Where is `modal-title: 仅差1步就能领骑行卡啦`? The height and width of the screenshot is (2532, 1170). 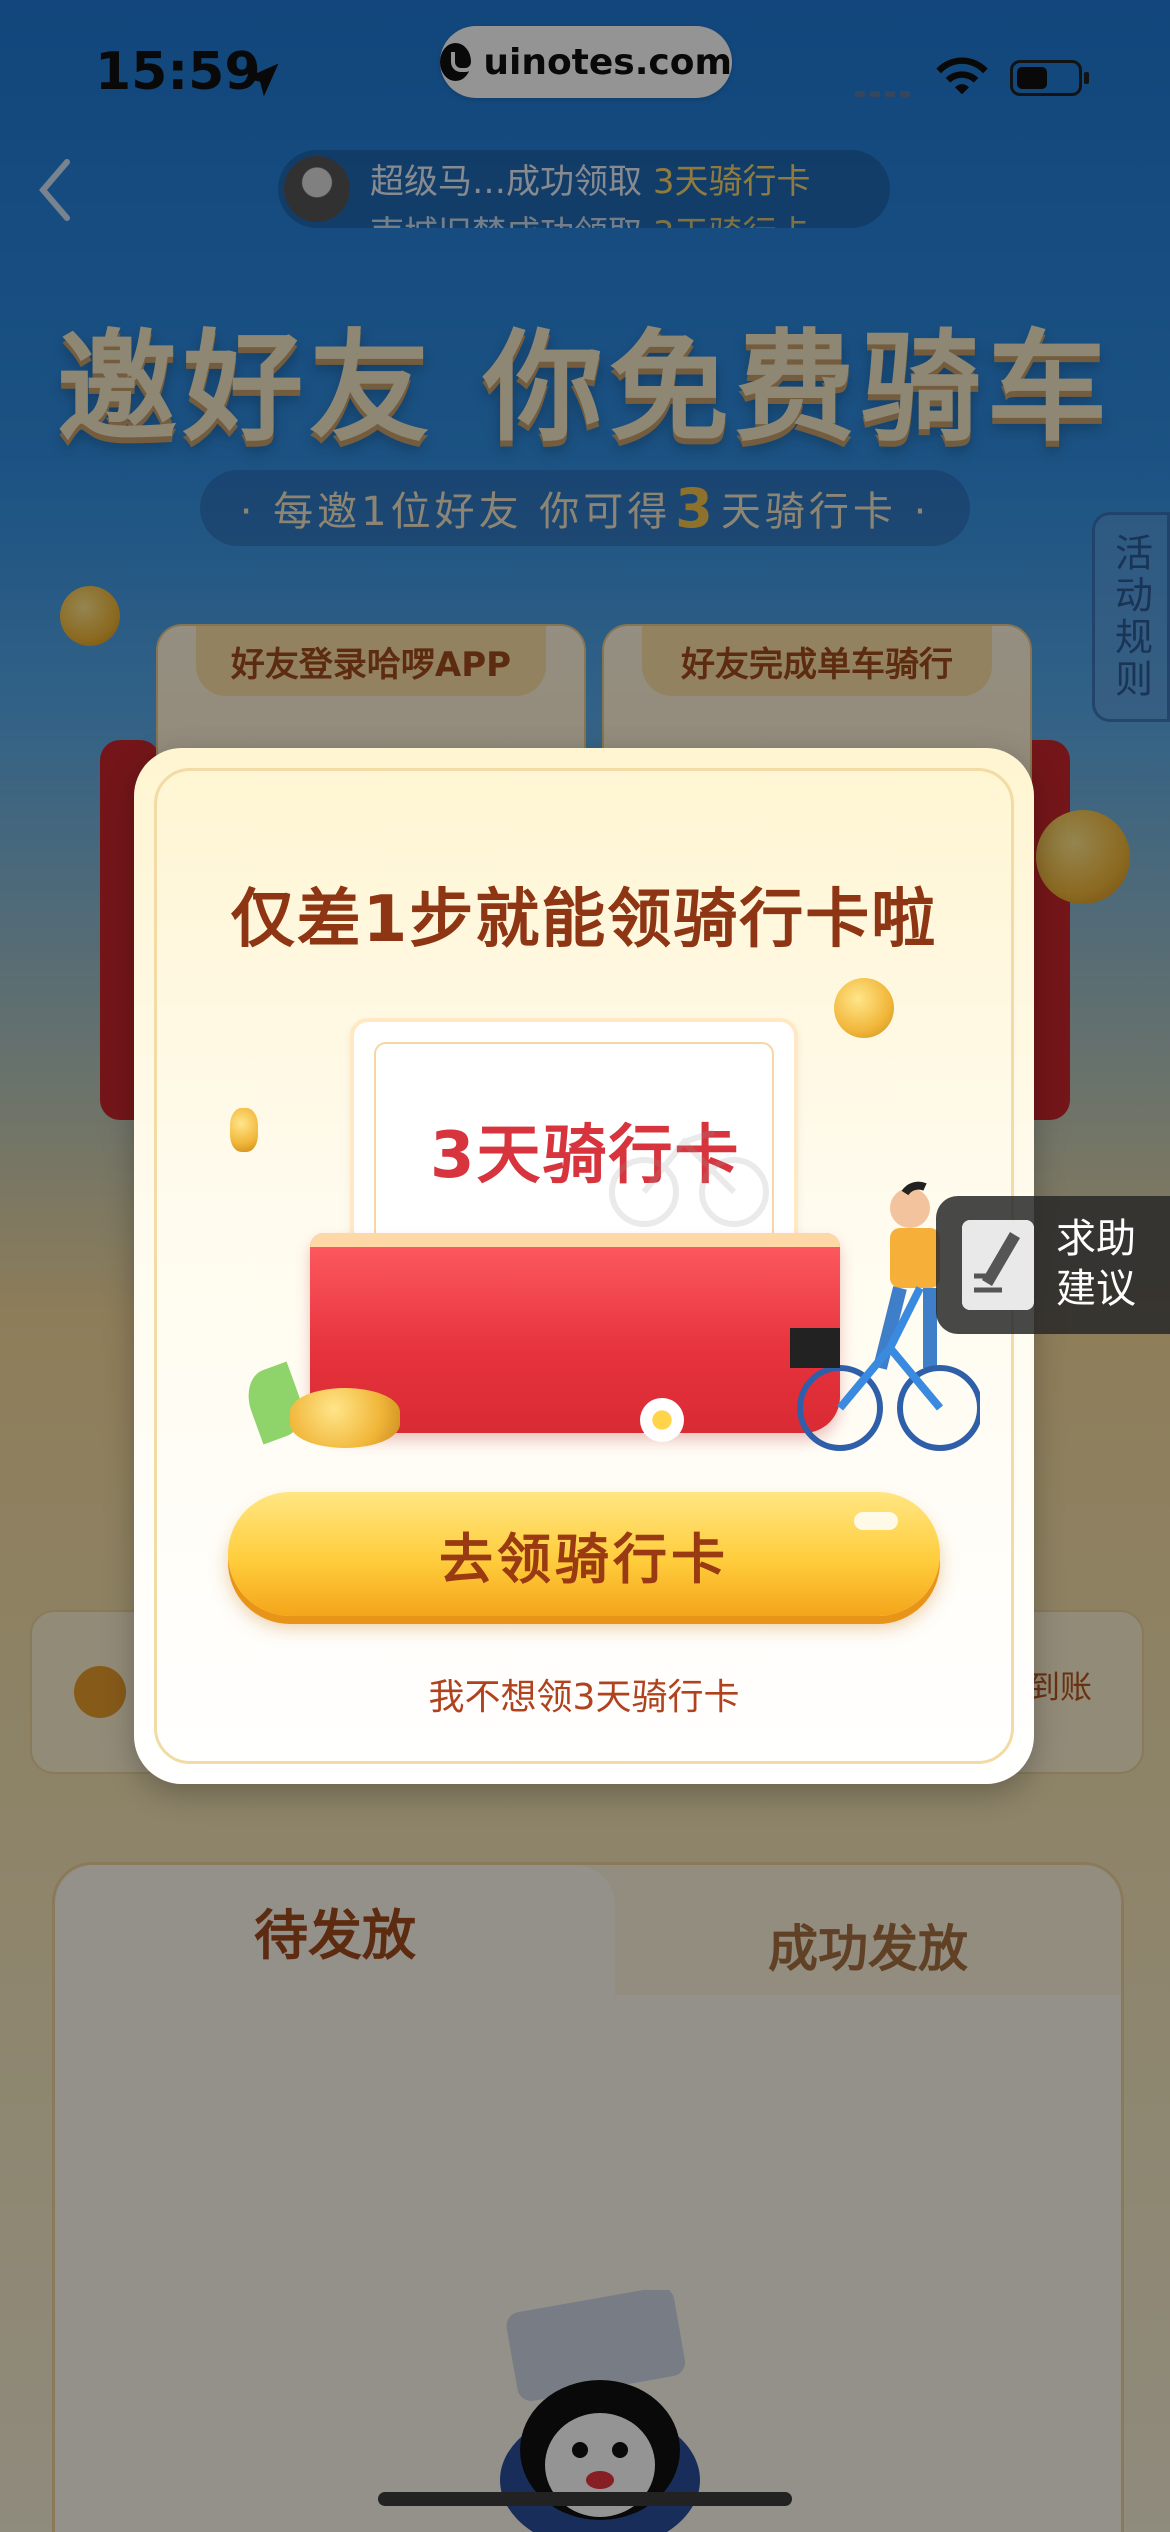
modal-title: 仅差1步就能领骑行卡啦 is located at coordinates (584, 920).